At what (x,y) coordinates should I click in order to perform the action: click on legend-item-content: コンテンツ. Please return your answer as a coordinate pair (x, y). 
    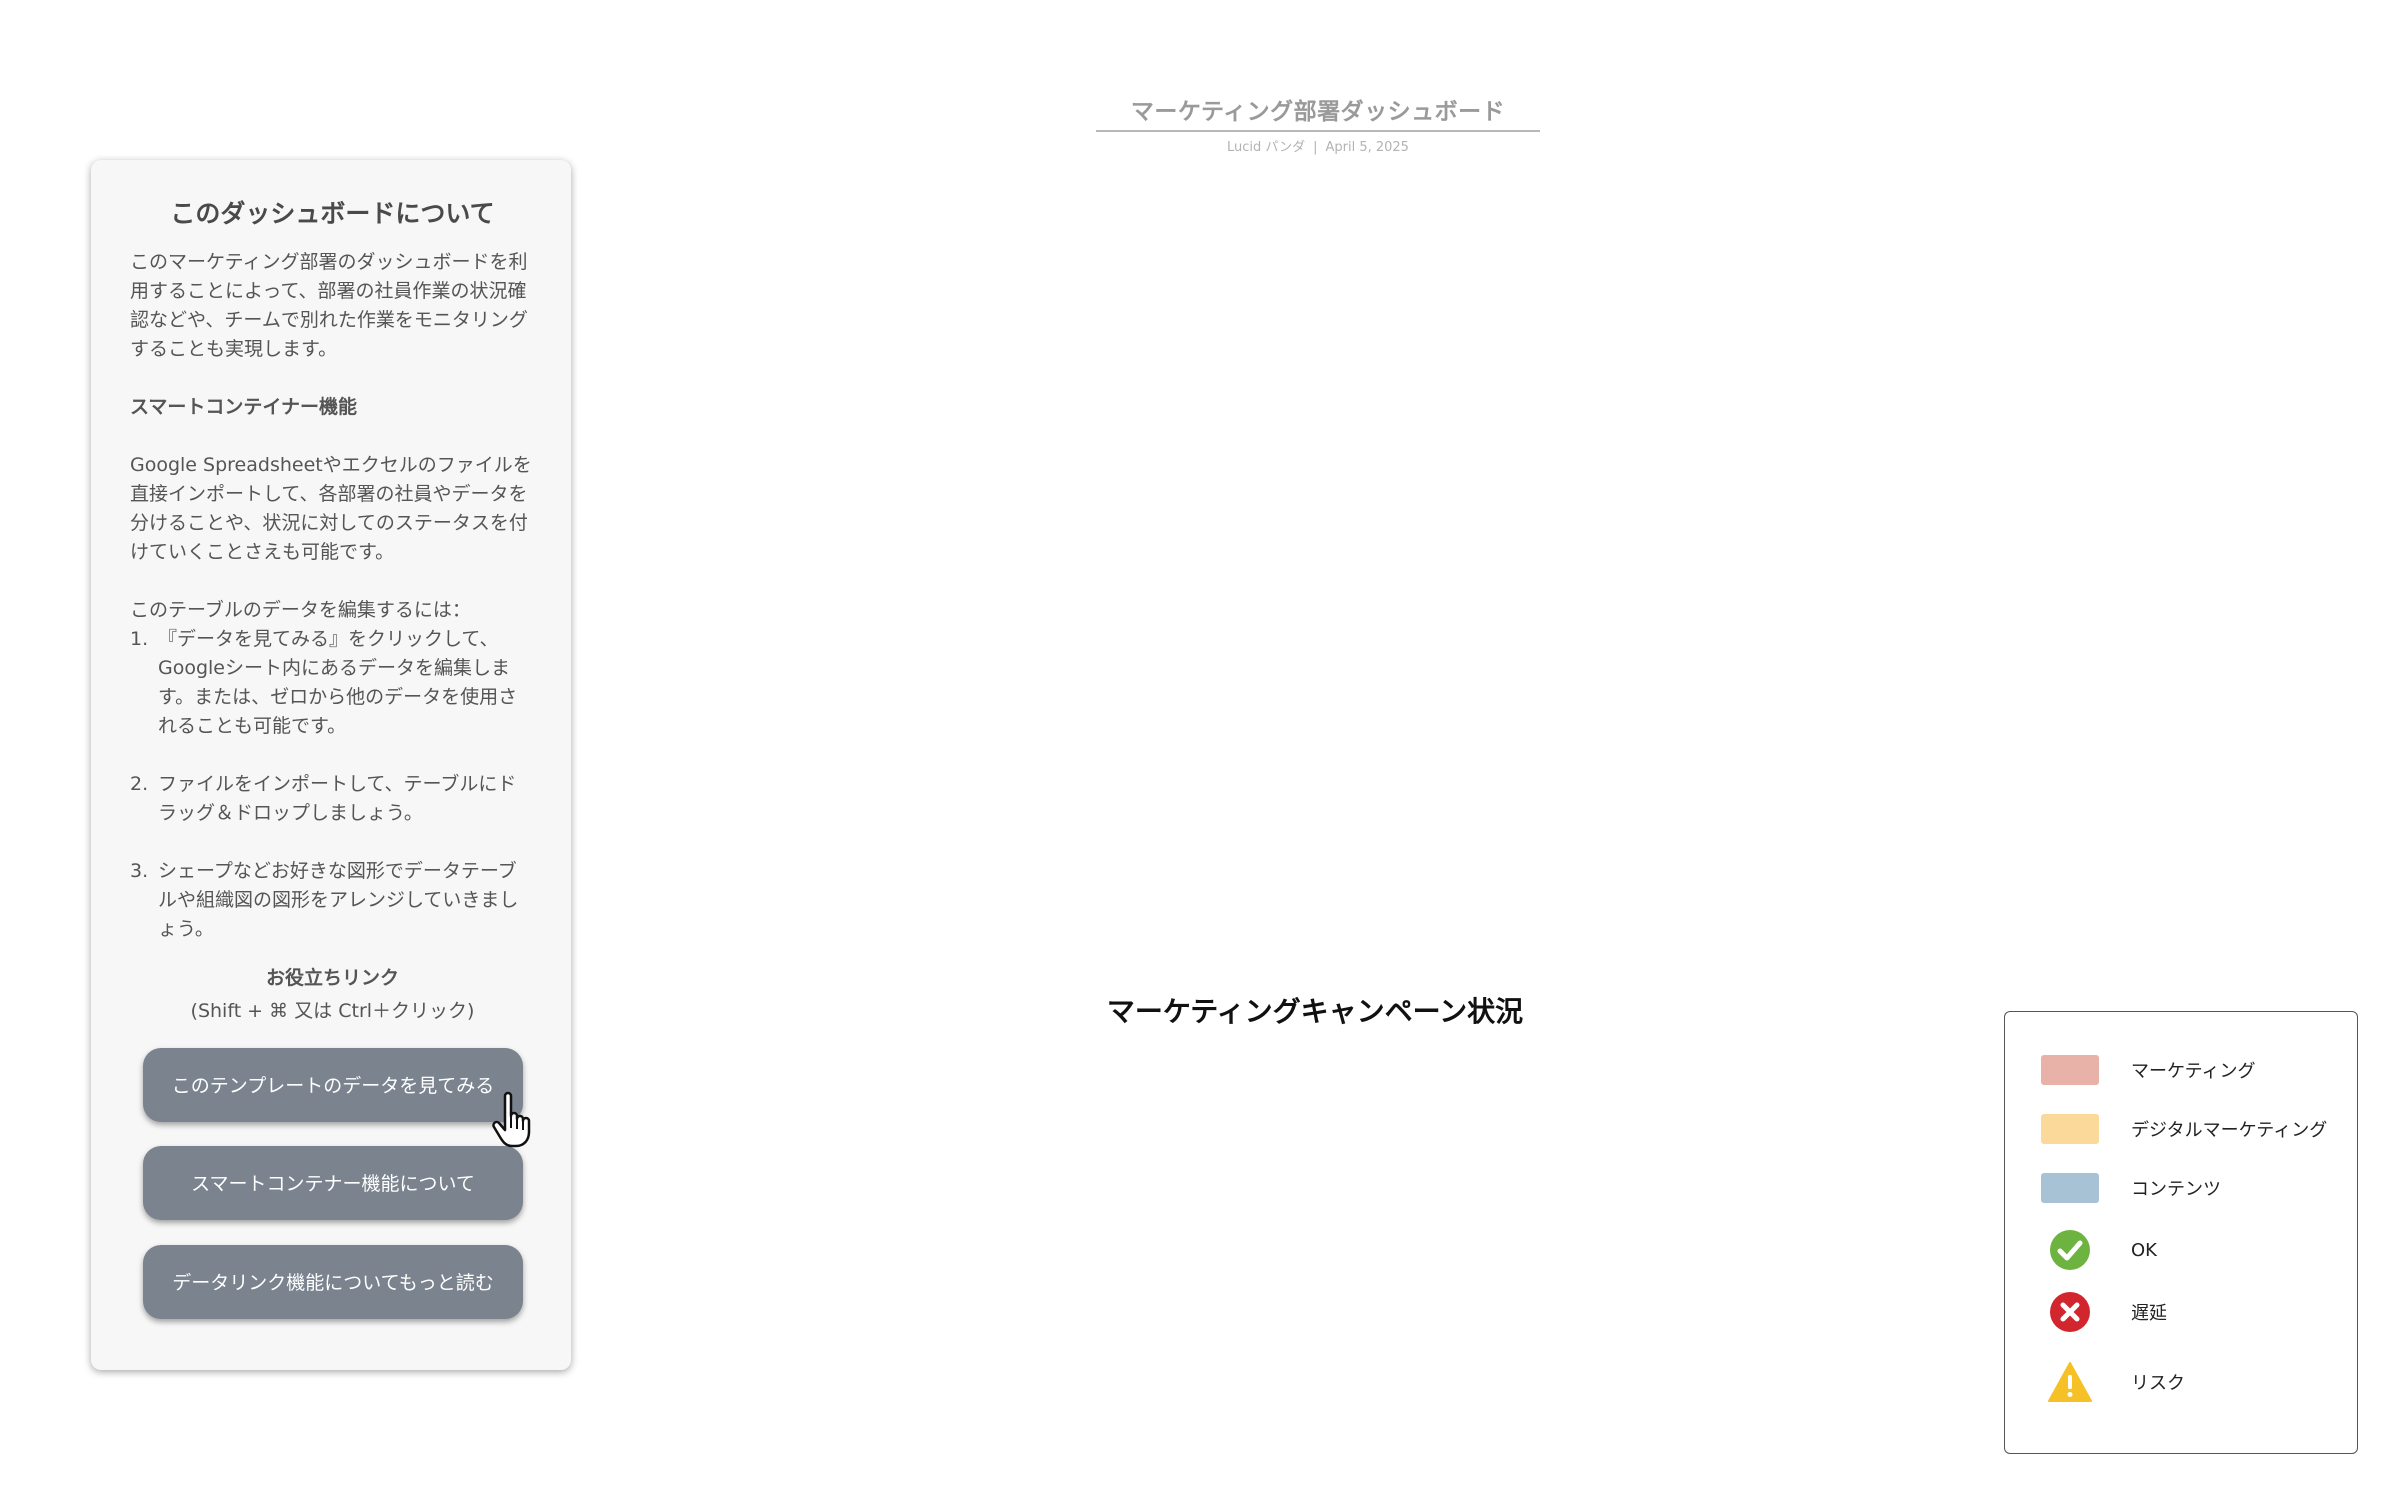
    Looking at the image, I should click on (2131, 1188).